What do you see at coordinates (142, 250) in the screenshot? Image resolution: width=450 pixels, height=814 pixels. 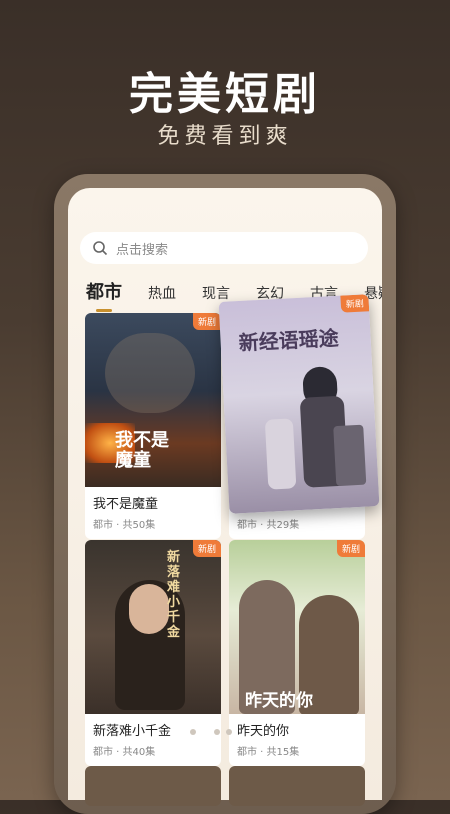 I see `search-placeholder: 点击搜索` at bounding box center [142, 250].